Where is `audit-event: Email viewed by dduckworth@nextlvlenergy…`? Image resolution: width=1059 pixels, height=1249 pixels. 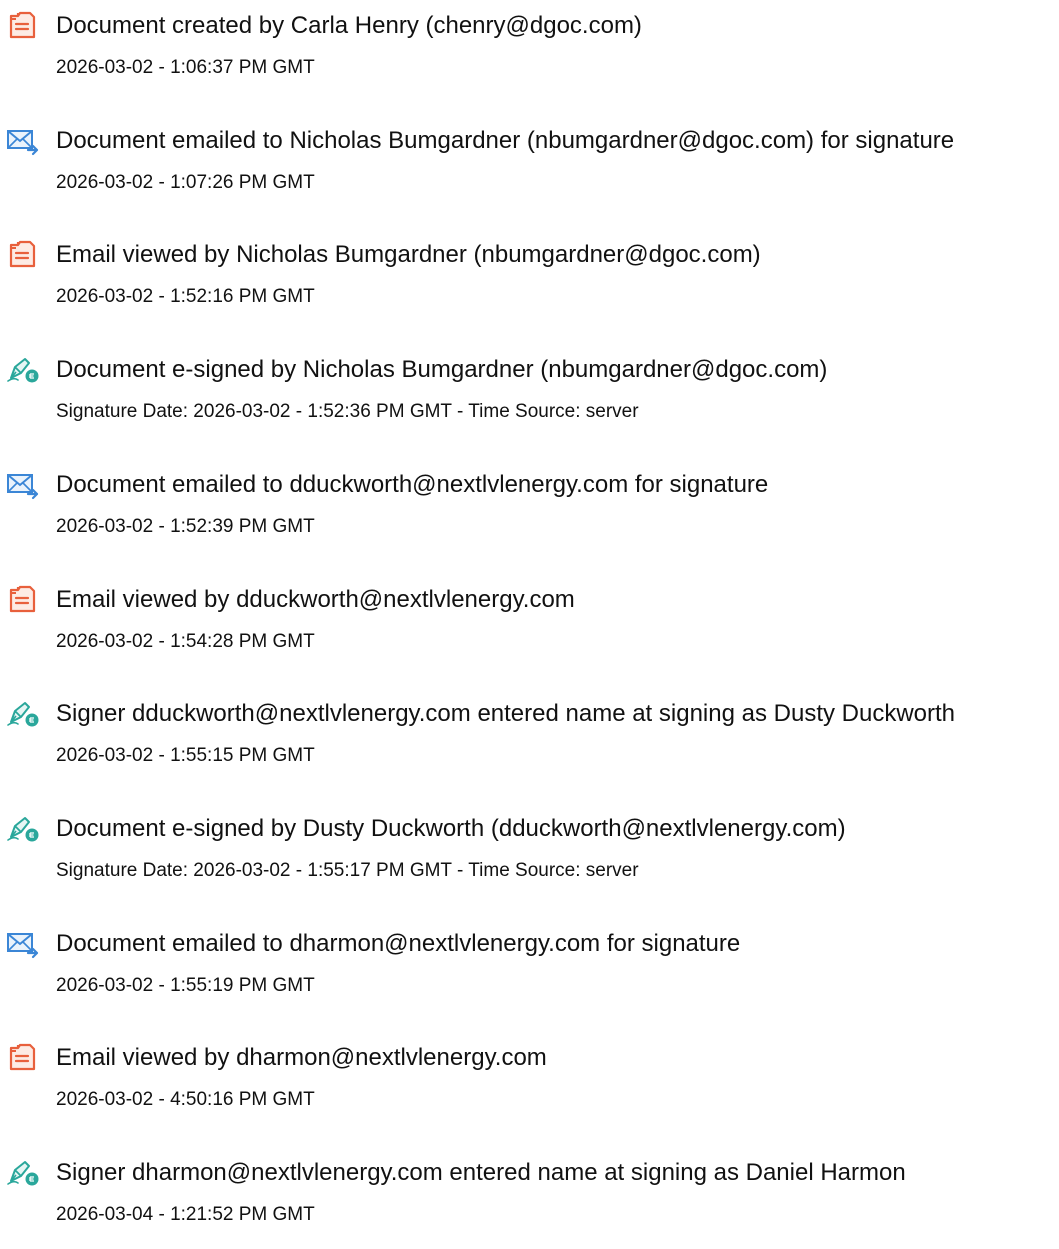 audit-event: Email viewed by dduckworth@nextlvlenergy… is located at coordinates (529, 626).